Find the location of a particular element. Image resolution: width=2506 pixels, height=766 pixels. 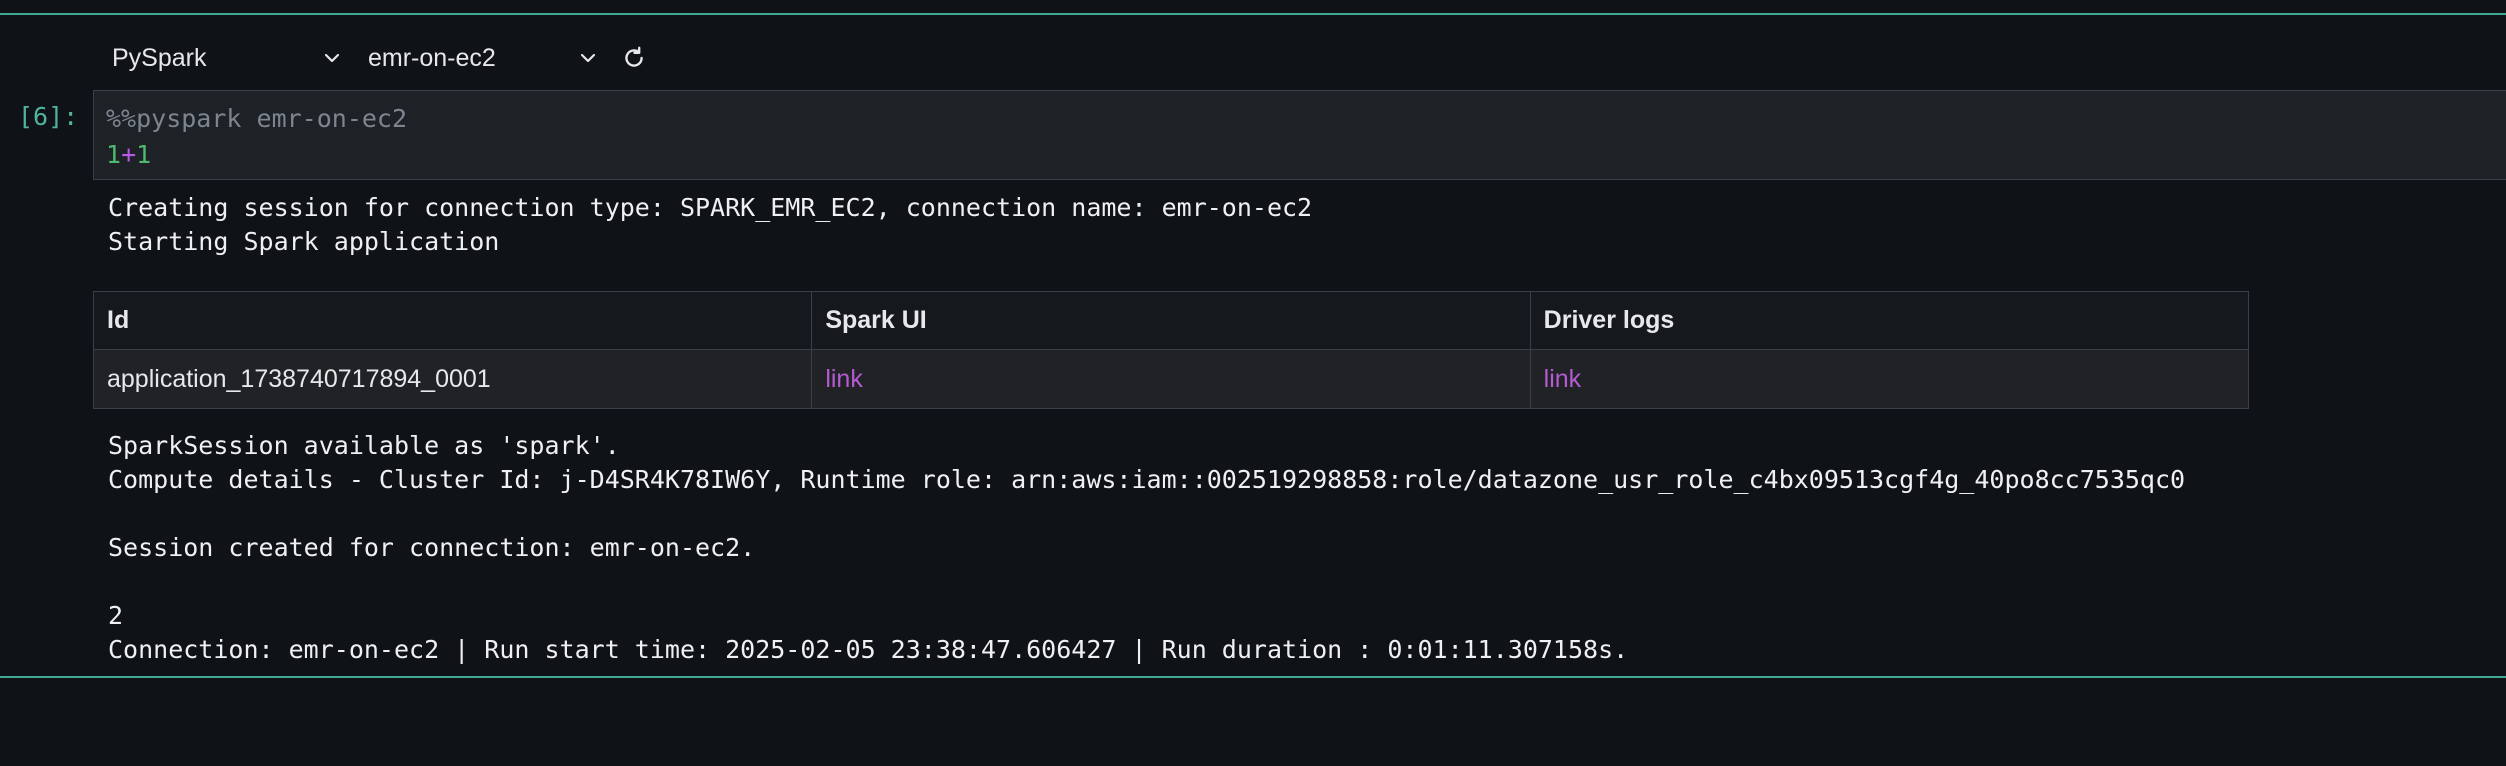

kernel-select: PySpark is located at coordinates (225, 58).